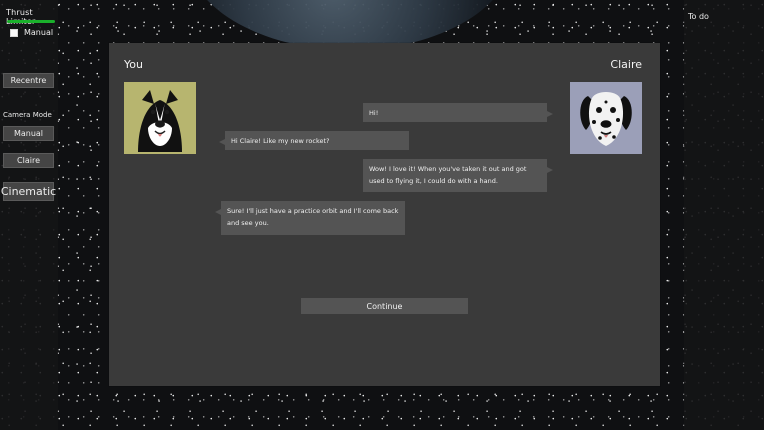 The image size is (764, 430). Describe the element at coordinates (28, 160) in the screenshot. I see `camera-claire-button: Claire` at that location.